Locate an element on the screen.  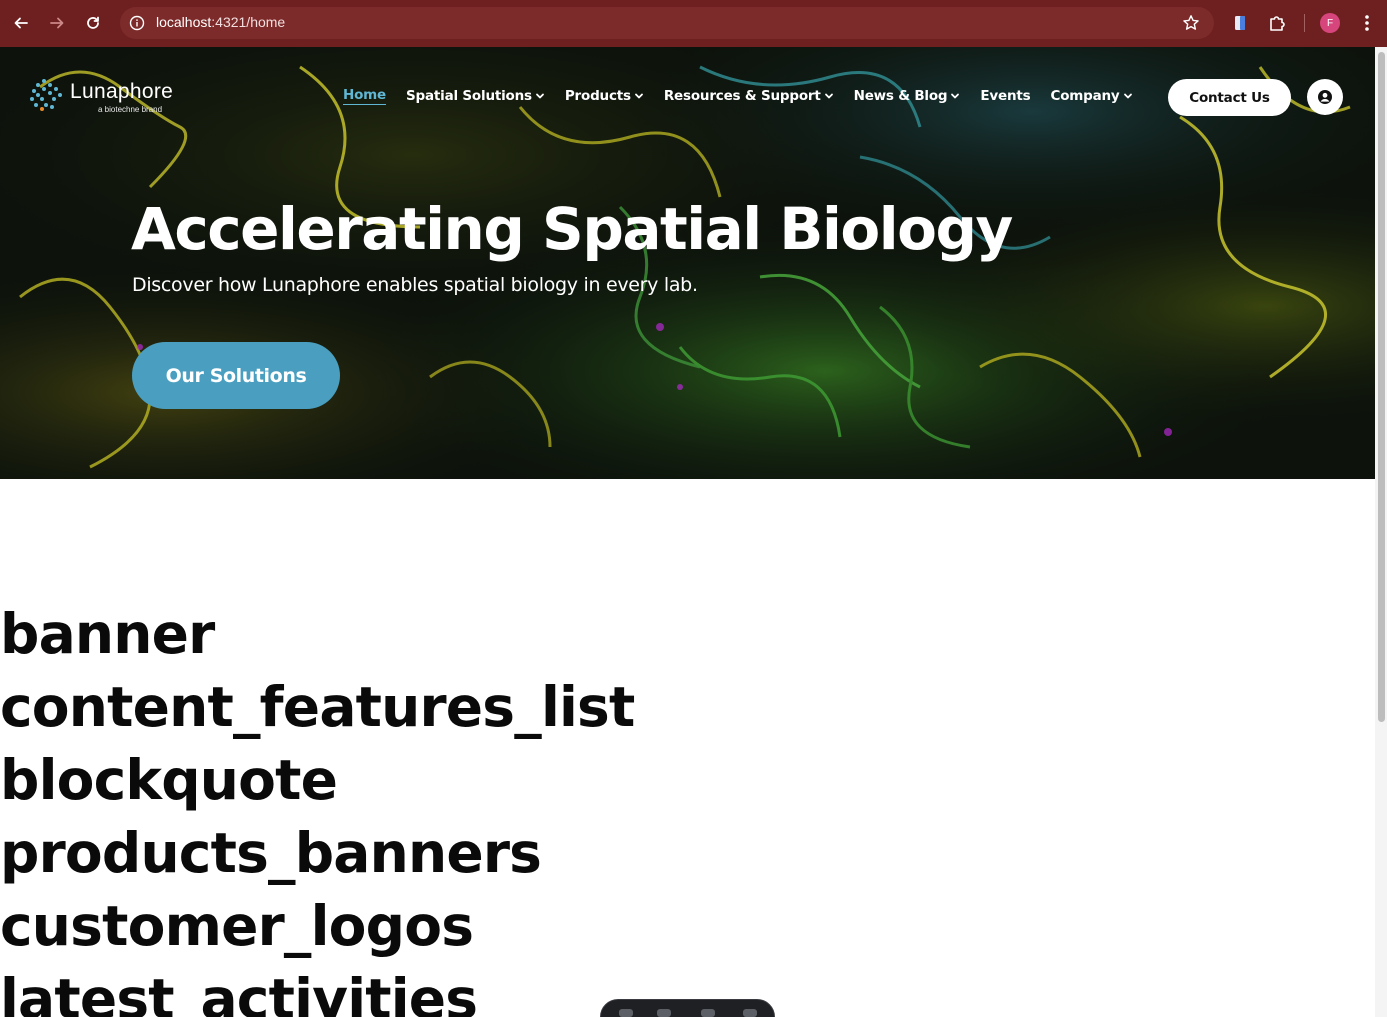
nav-label: Resources & Support is located at coordinates (742, 96).